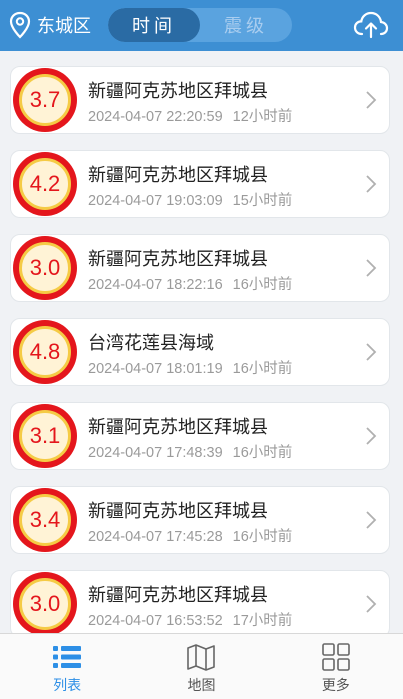 This screenshot has width=403, height=699. I want to click on list-item: 3.1 新疆阿克苏地区拜城县 2024-04-07 17:48:39 16小时前, so click(200, 436).